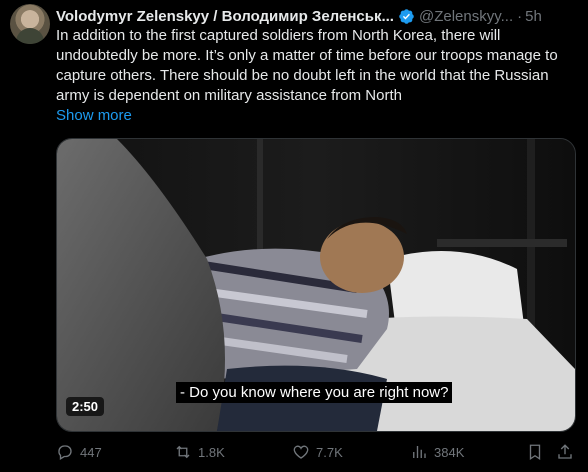  Describe the element at coordinates (565, 451) in the screenshot. I see `share-icon` at that location.